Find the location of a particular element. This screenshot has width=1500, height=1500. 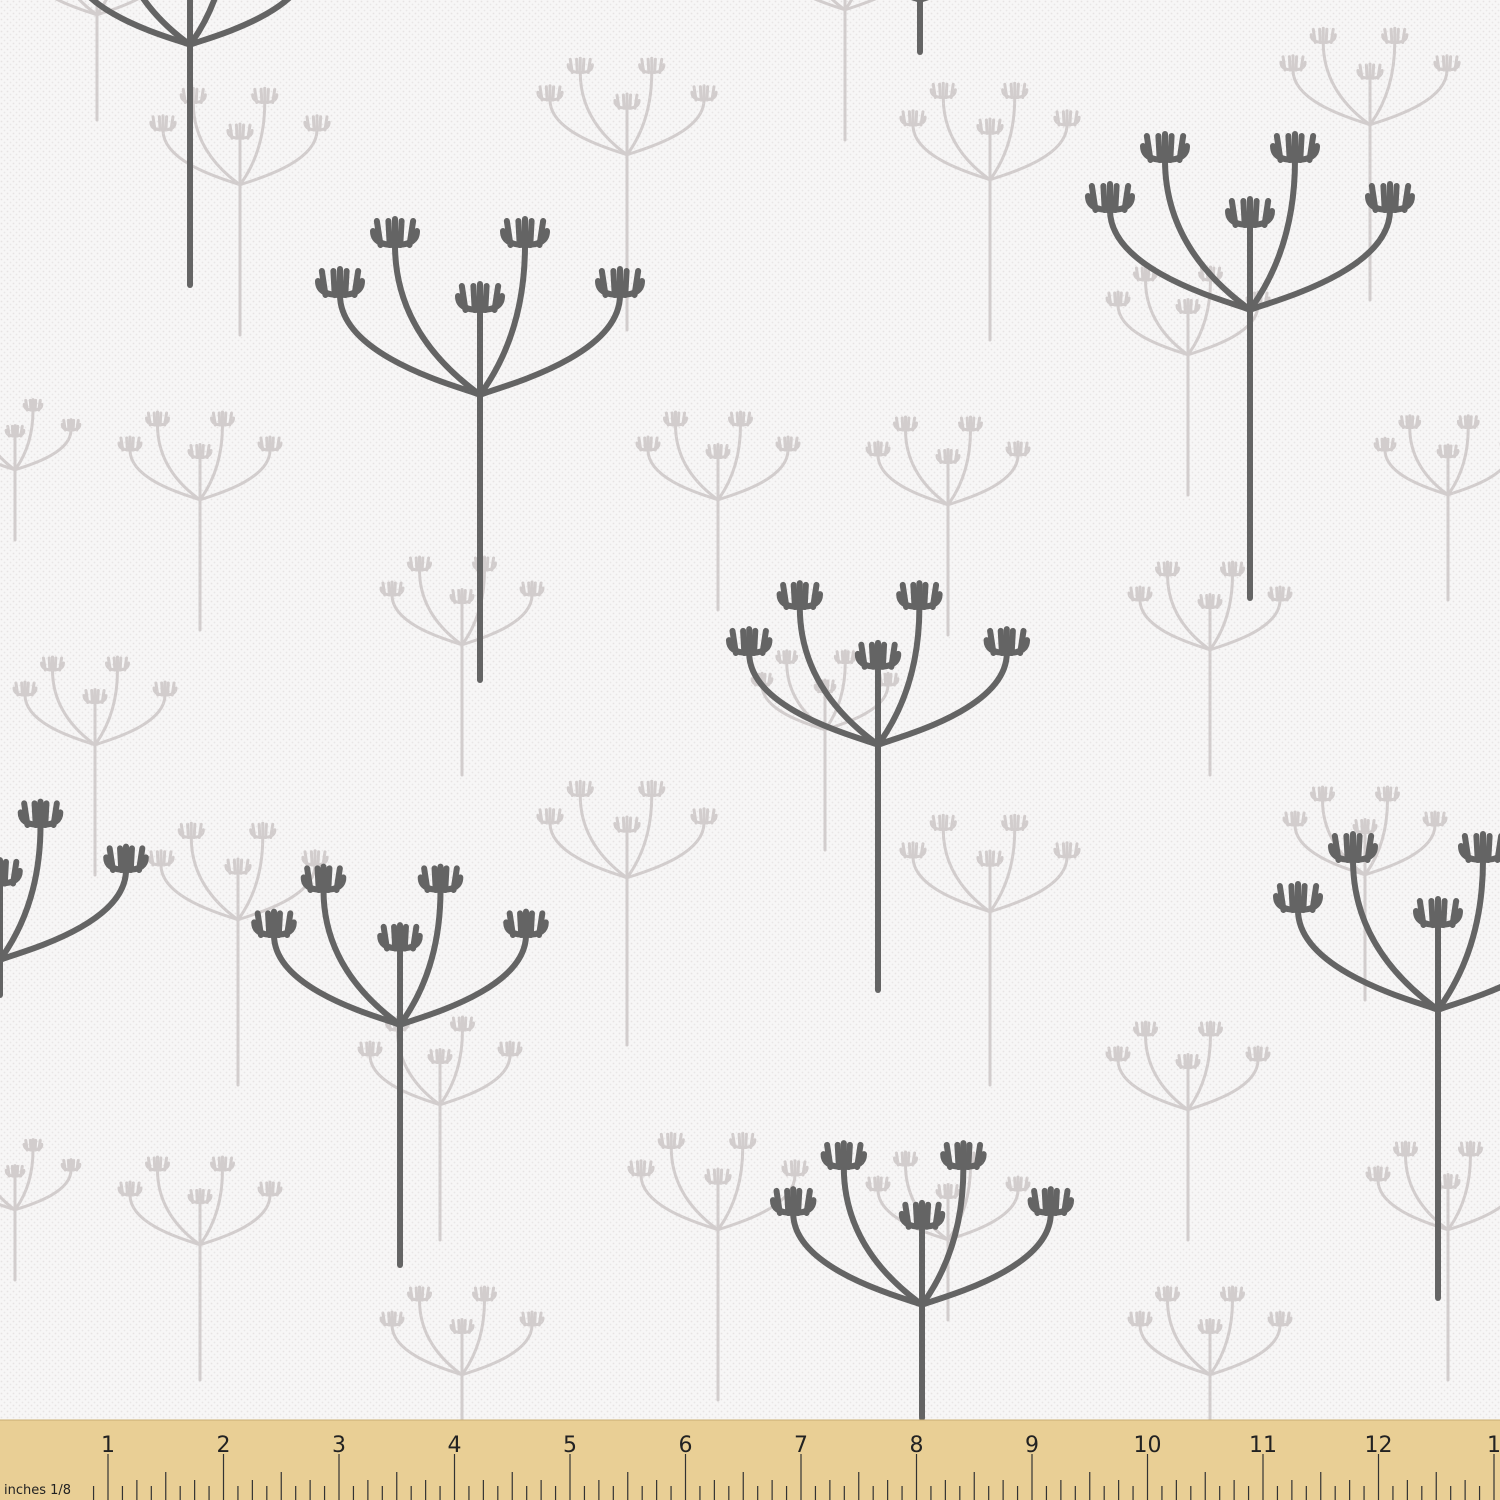

measuring-ruler: 1 2 3 4 5 6 7 8 9 10 11 12 1 is located at coordinates (750, 1459).